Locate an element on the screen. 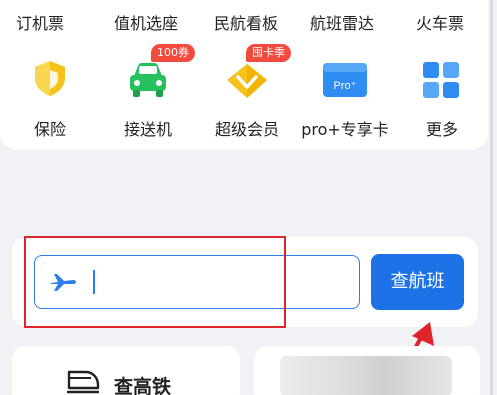 Image resolution: width=497 pixels, height=395 pixels. svg-text: Pro⁺ is located at coordinates (345, 86).